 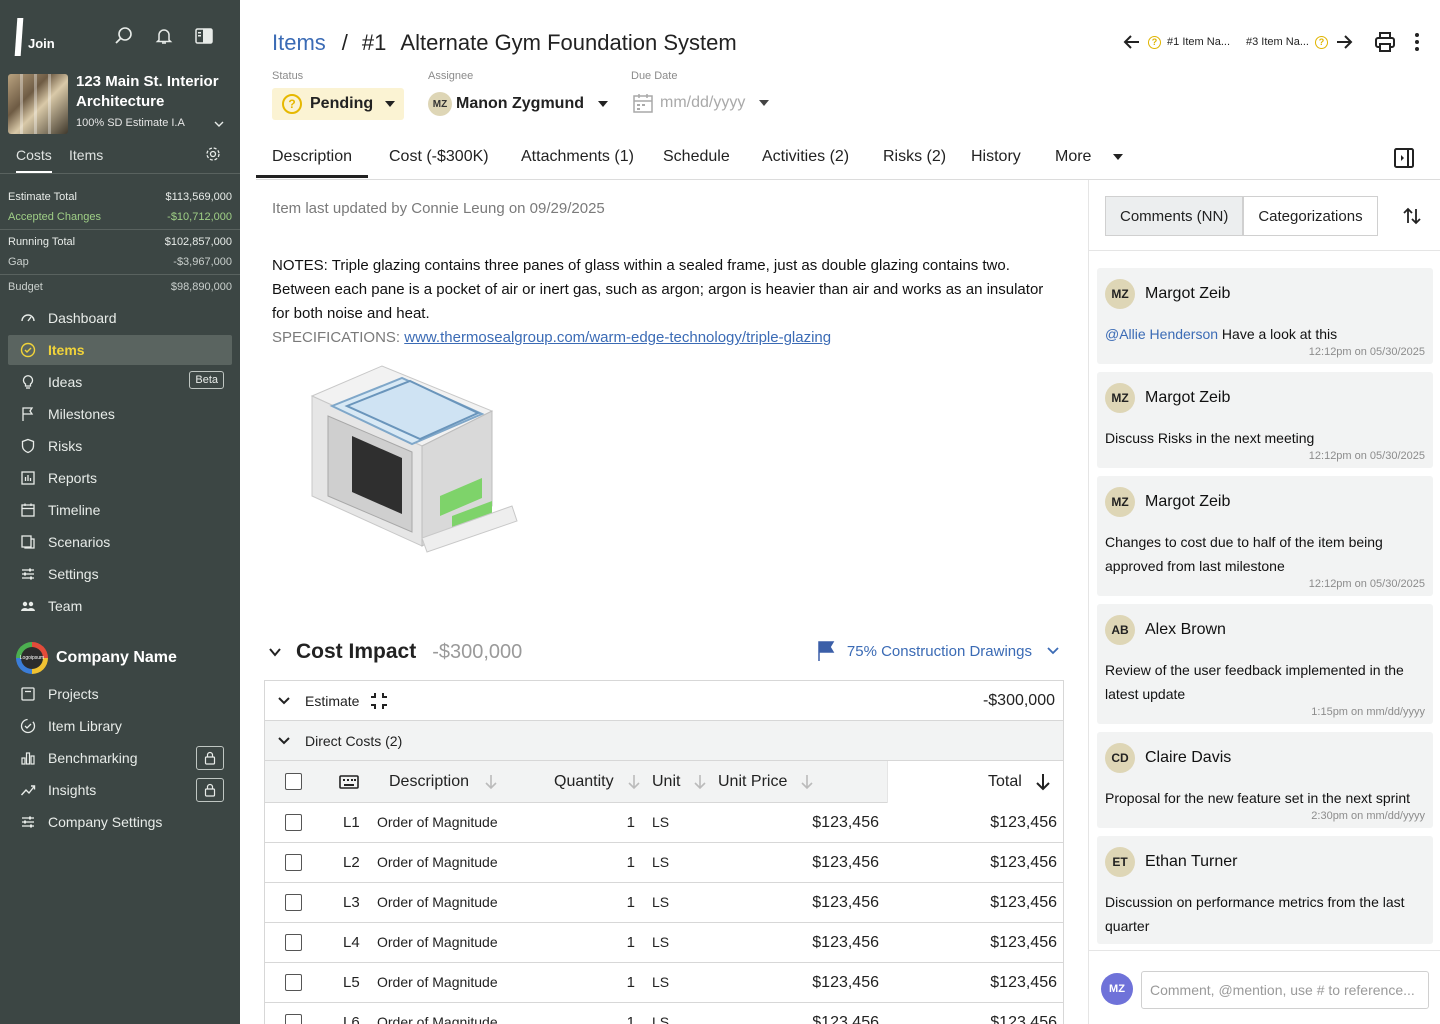 What do you see at coordinates (213, 154) in the screenshot?
I see `gear-icon` at bounding box center [213, 154].